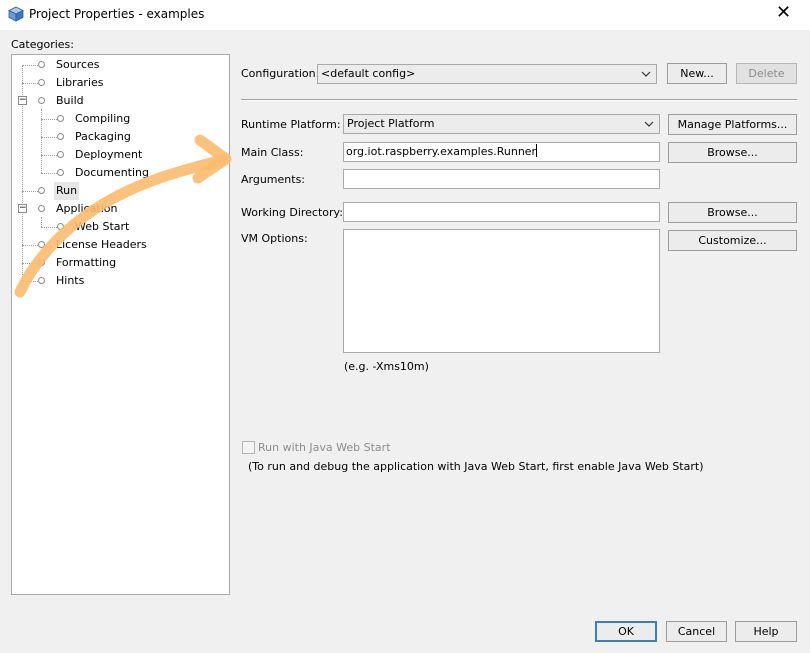 The height and width of the screenshot is (653, 810). I want to click on working-directory-input, so click(501, 212).